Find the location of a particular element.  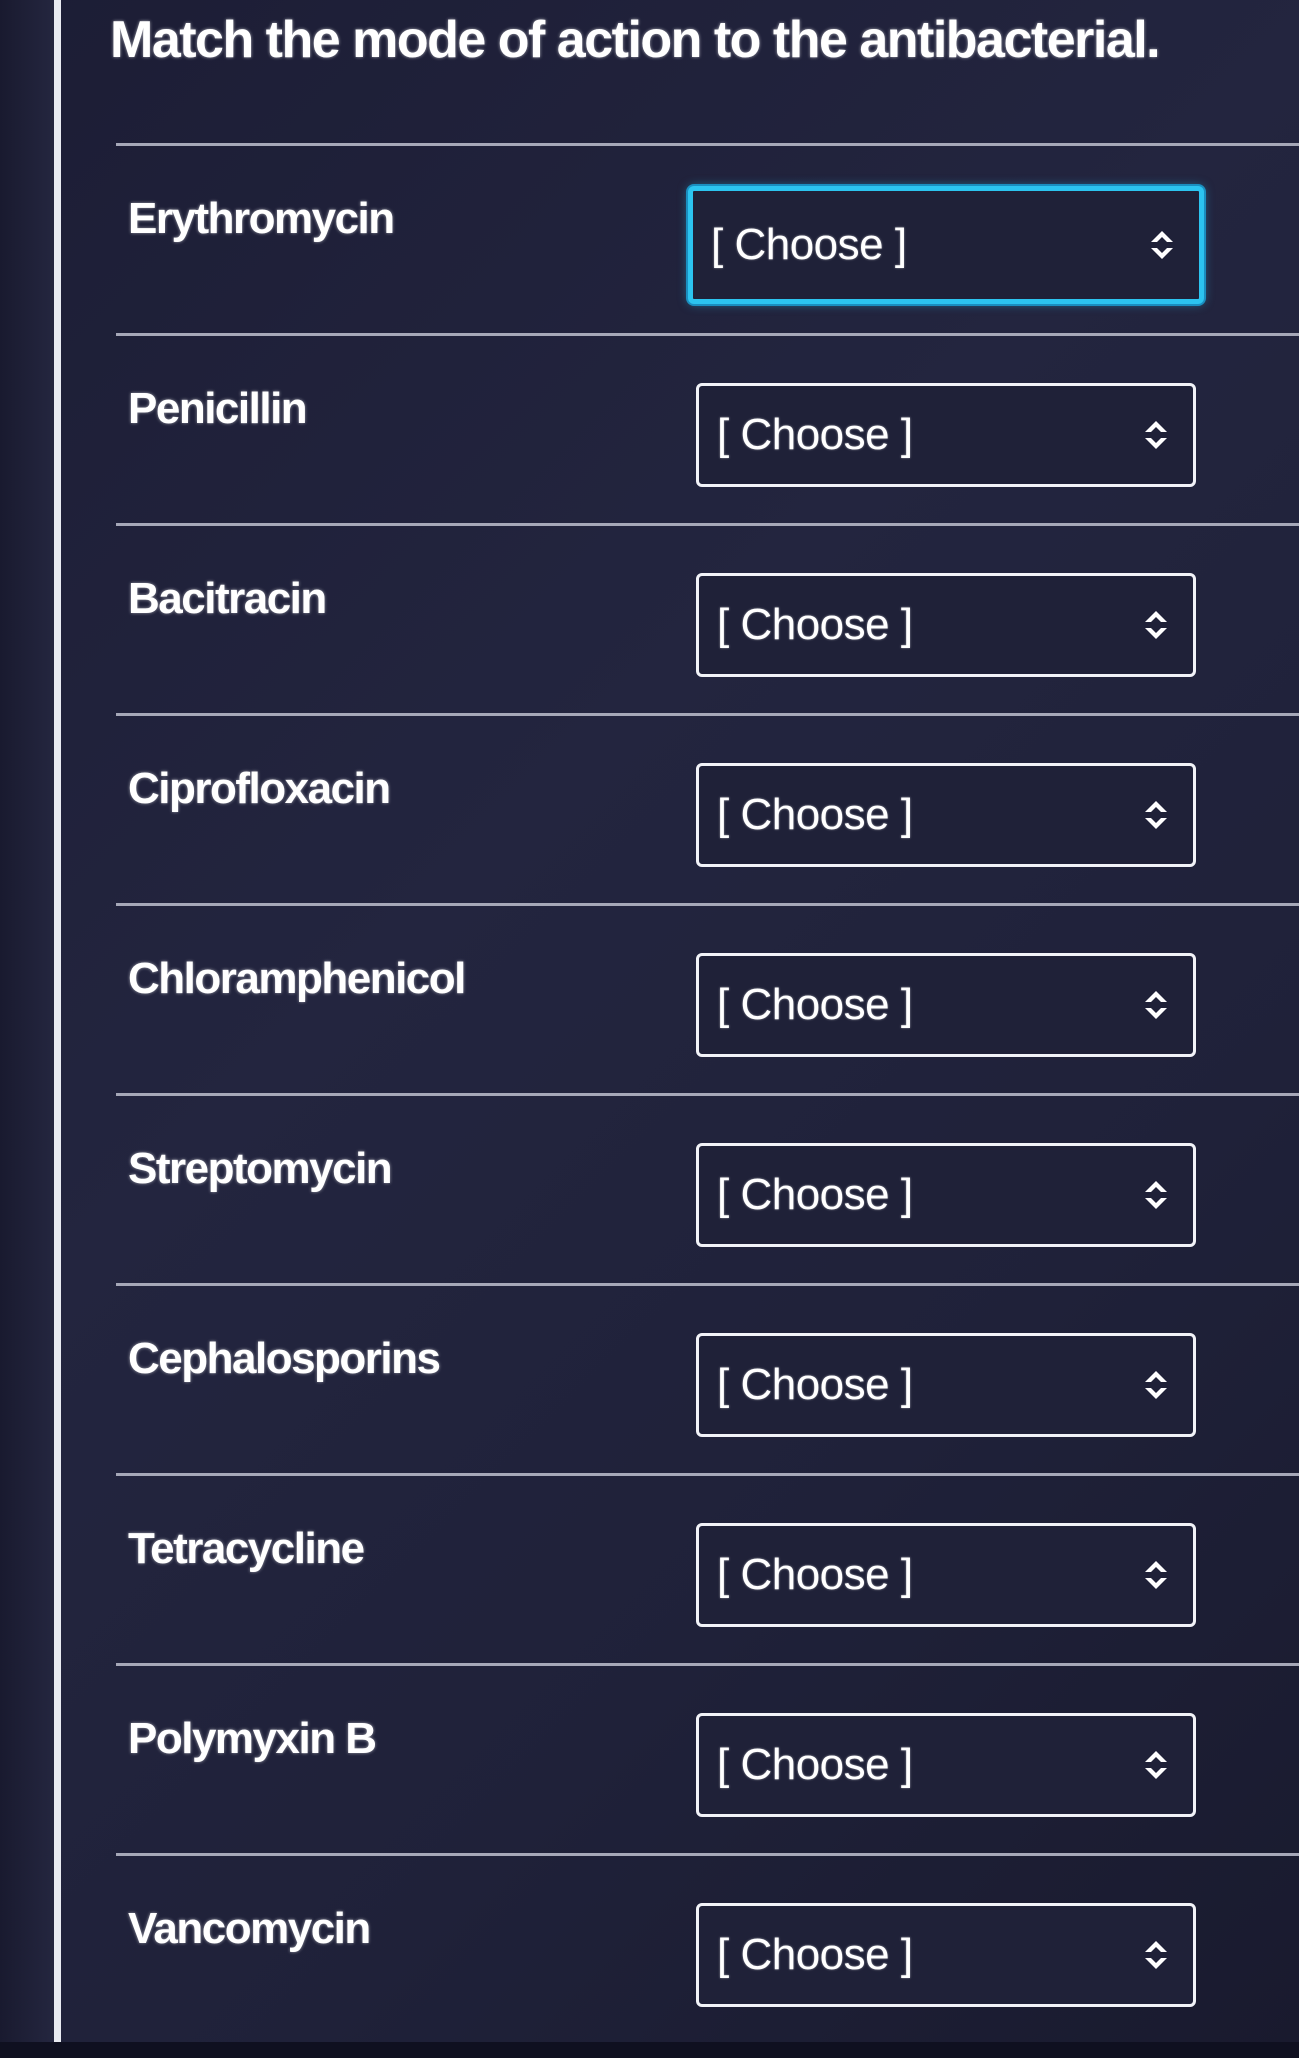

drug-label: Tetracycline is located at coordinates (246, 1548).